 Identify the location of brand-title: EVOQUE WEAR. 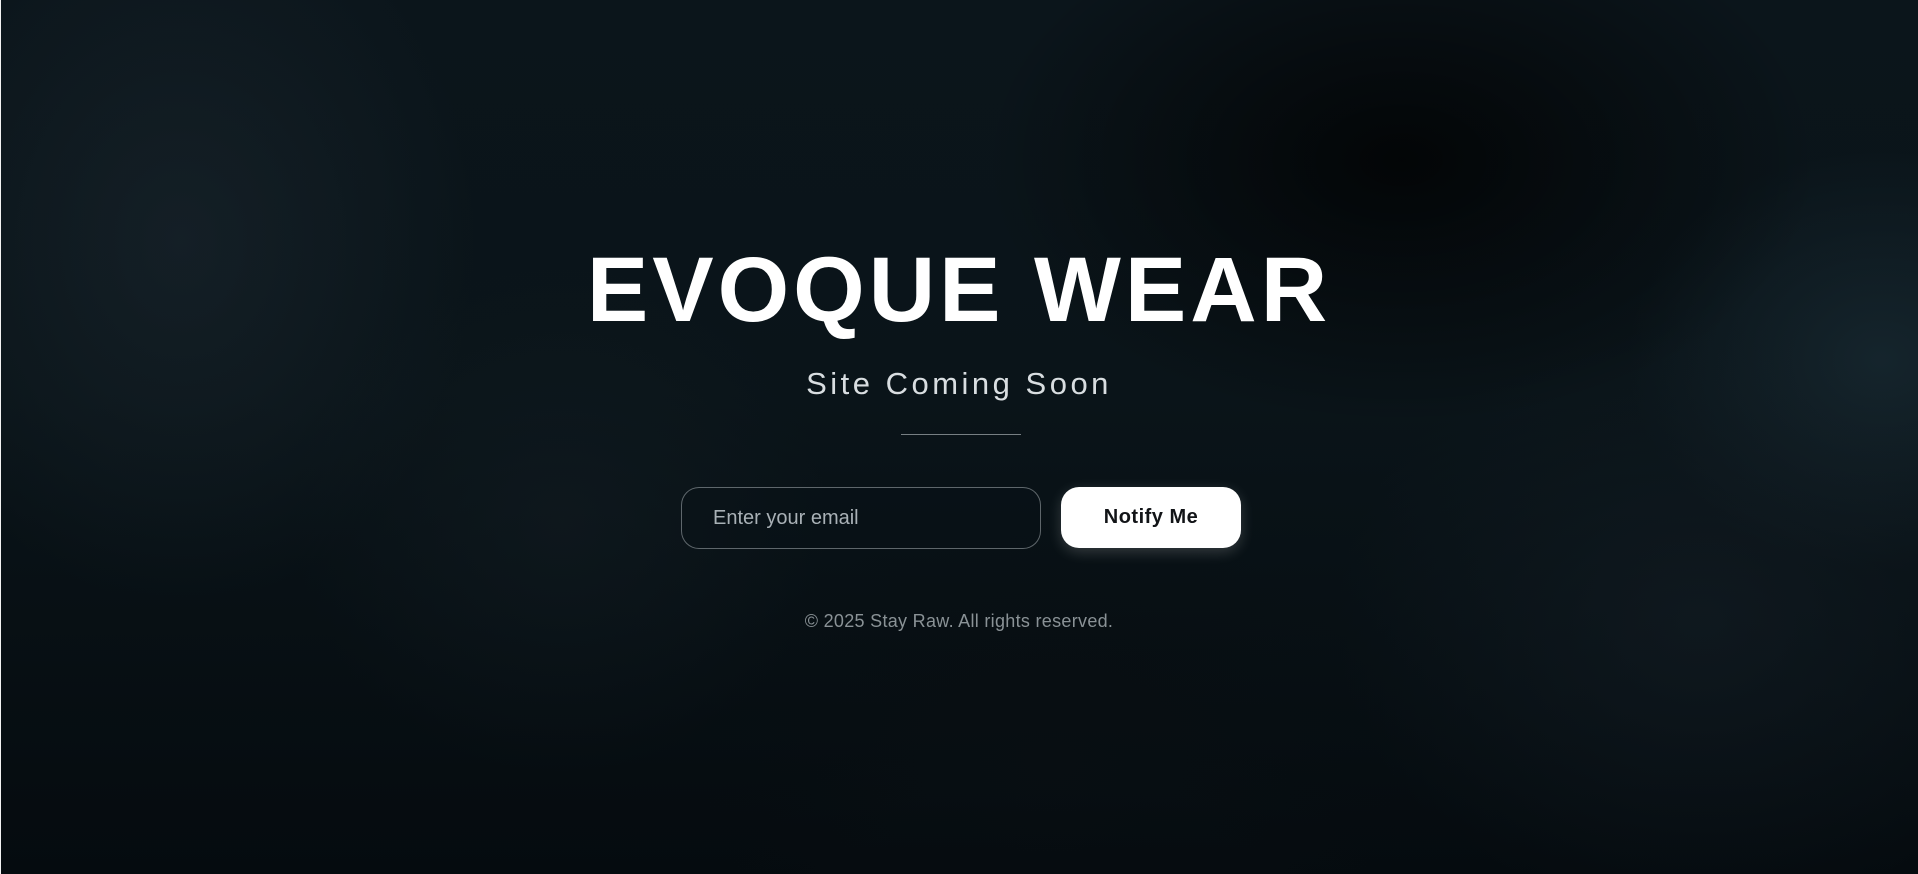
(959, 290).